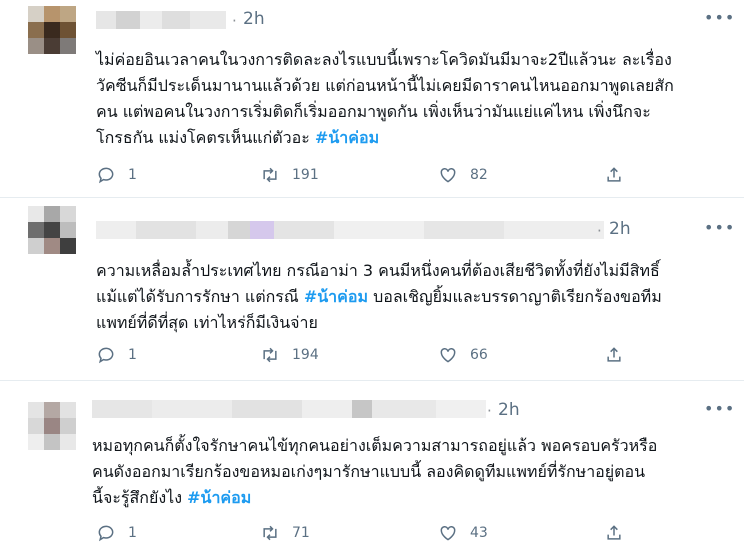 This screenshot has height=556, width=744. I want to click on retweet-button: 194, so click(289, 355).